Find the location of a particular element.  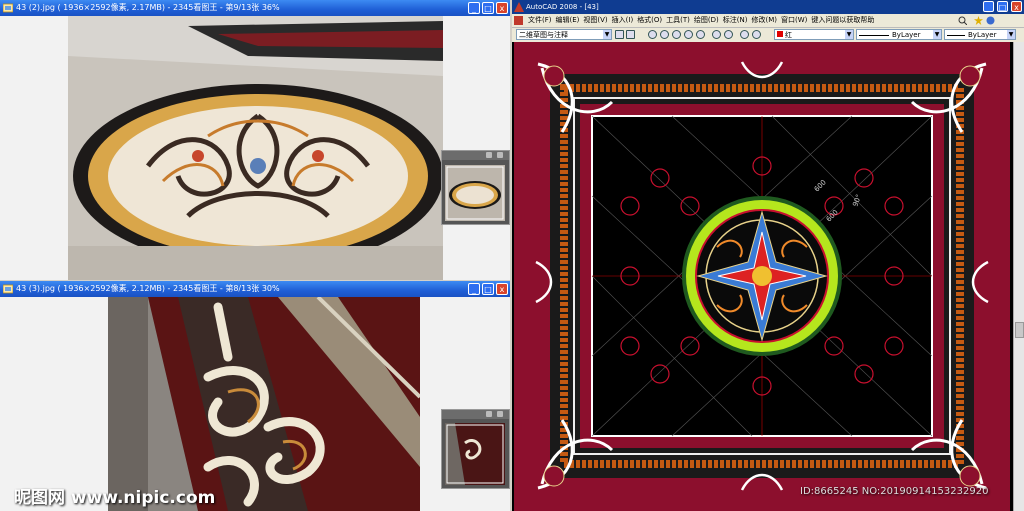

central-medallion is located at coordinates (762, 276).